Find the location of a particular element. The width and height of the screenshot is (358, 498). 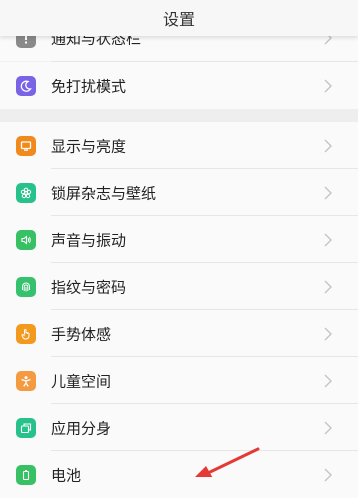

page-title: 设置 is located at coordinates (178, 19).